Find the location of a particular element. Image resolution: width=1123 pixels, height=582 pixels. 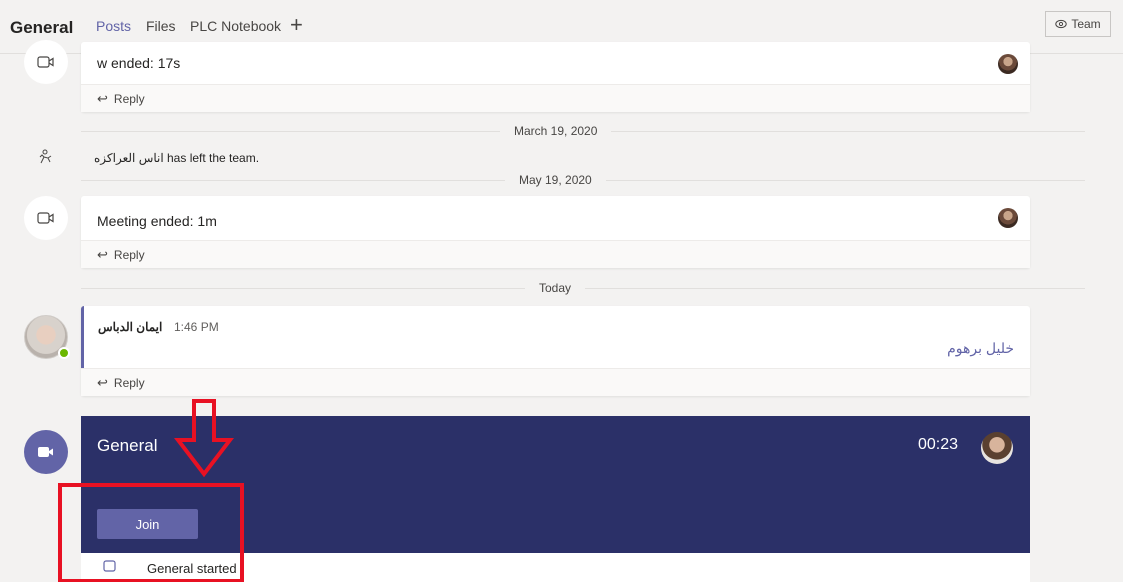

post-timestamp: 1:46 PM is located at coordinates (196, 327).